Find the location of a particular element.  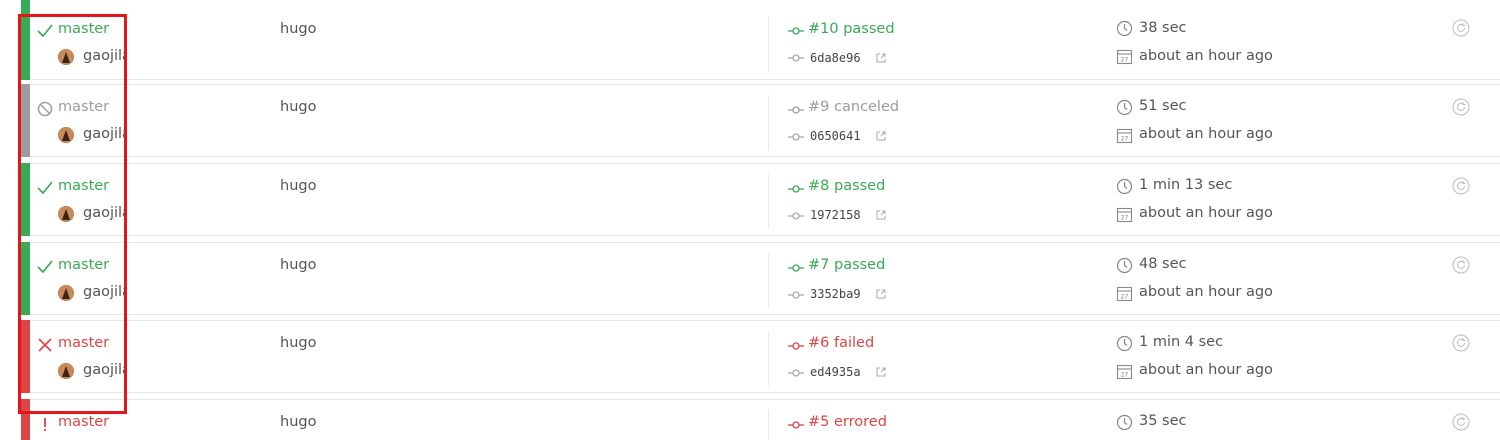

build-duration: 1 min 13 sec is located at coordinates (1186, 185).